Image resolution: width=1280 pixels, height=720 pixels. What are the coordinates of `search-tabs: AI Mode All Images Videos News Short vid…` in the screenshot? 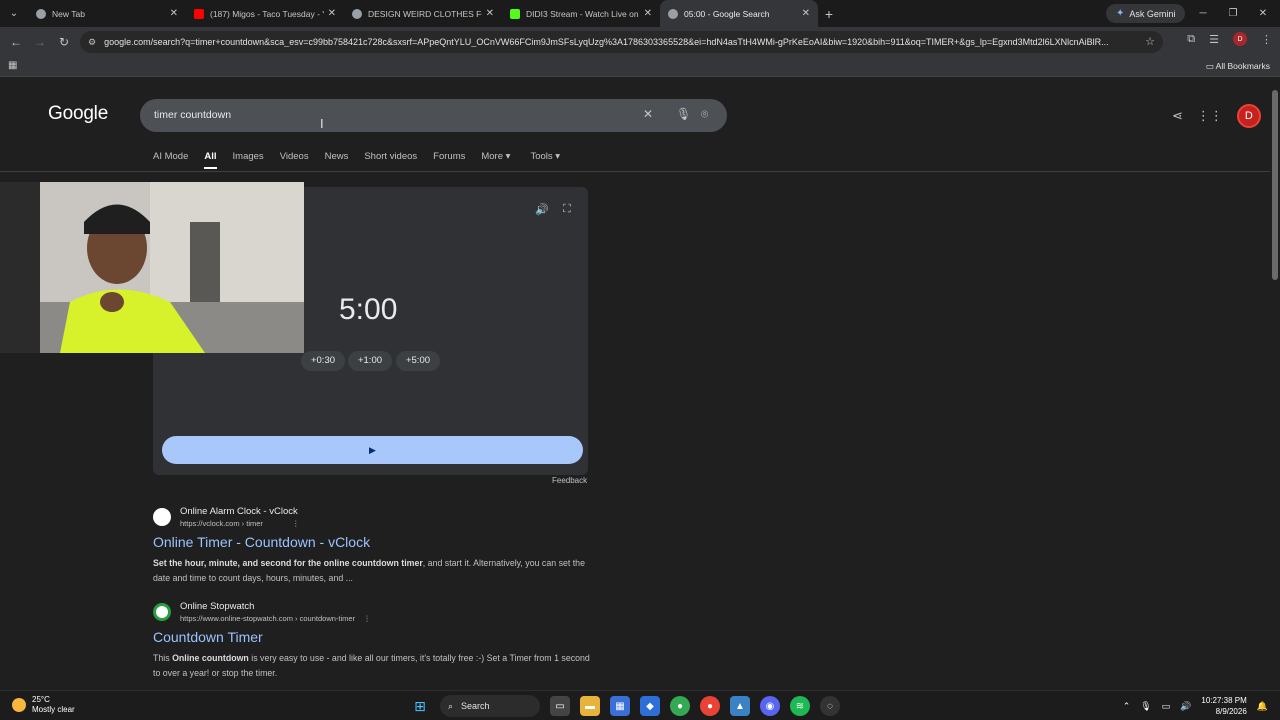 It's located at (356, 160).